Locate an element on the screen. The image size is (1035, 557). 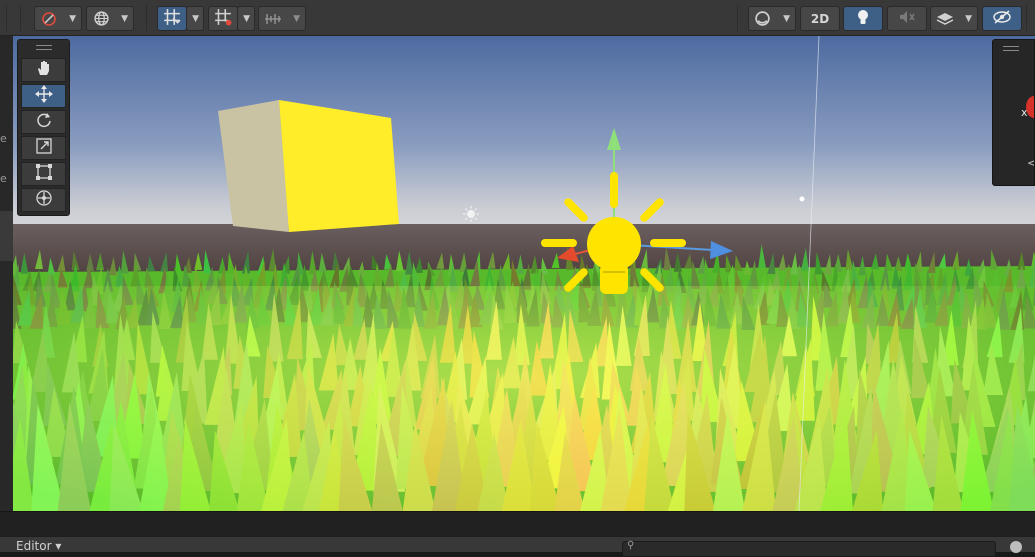
snap-settings-dropdown: ▼ is located at coordinates (282, 18).